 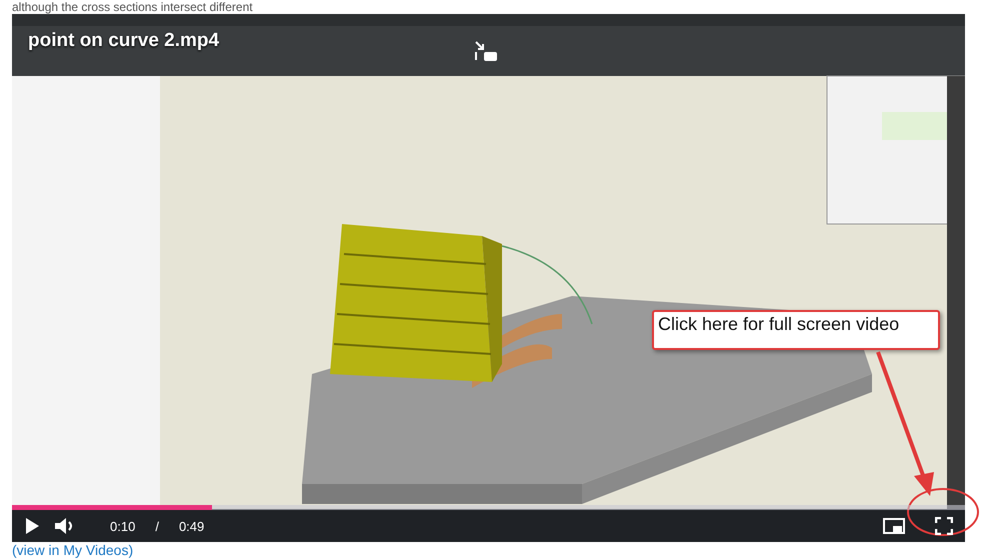 I want to click on duration: 0:49, so click(x=191, y=526).